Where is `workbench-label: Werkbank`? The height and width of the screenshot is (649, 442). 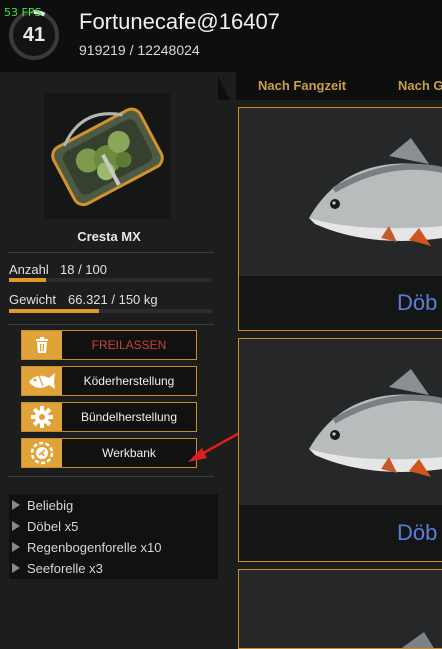 workbench-label: Werkbank is located at coordinates (129, 453).